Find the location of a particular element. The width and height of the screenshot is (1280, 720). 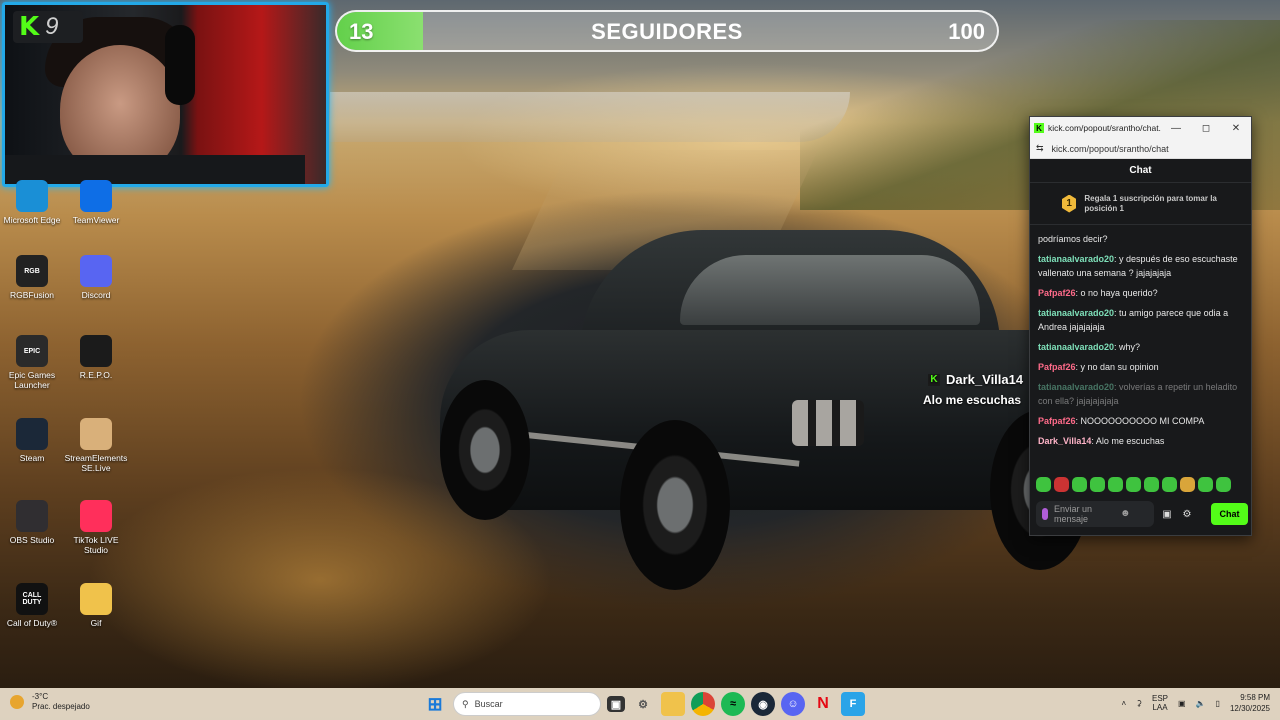

desktop-icon-label: TikTok LIVE Studio is located at coordinates (96, 545).